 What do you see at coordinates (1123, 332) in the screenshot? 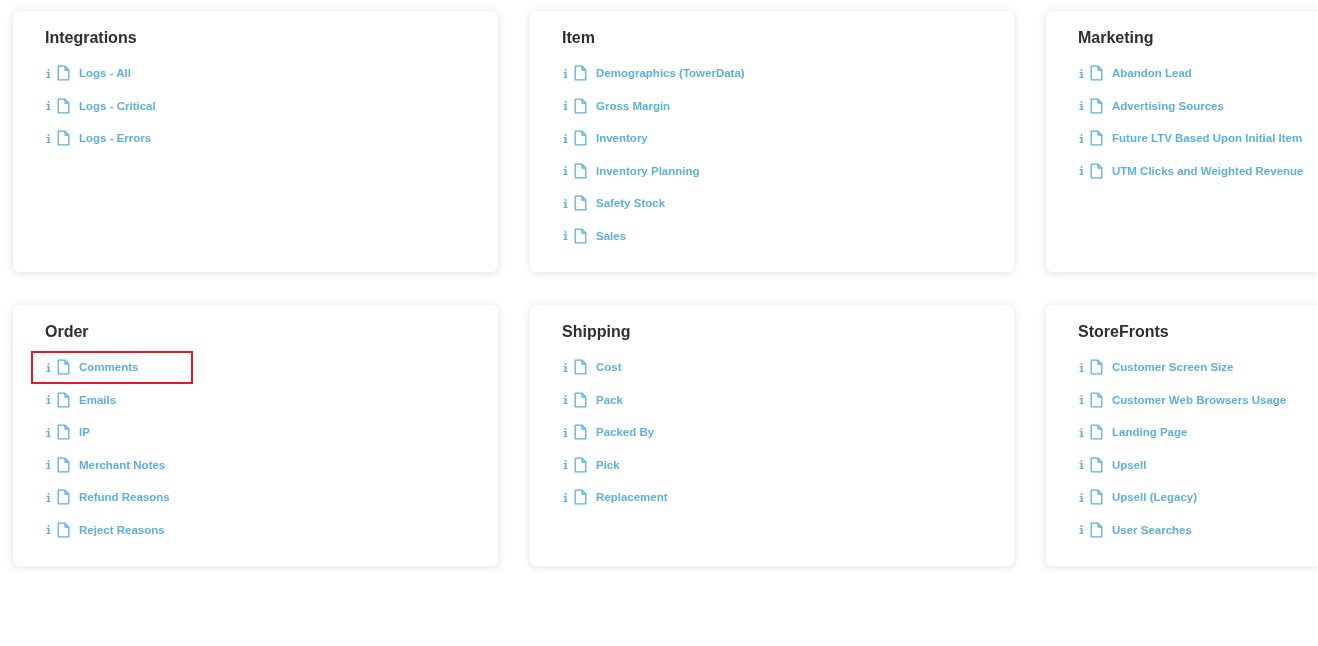
I see `card-title: StoreFronts` at bounding box center [1123, 332].